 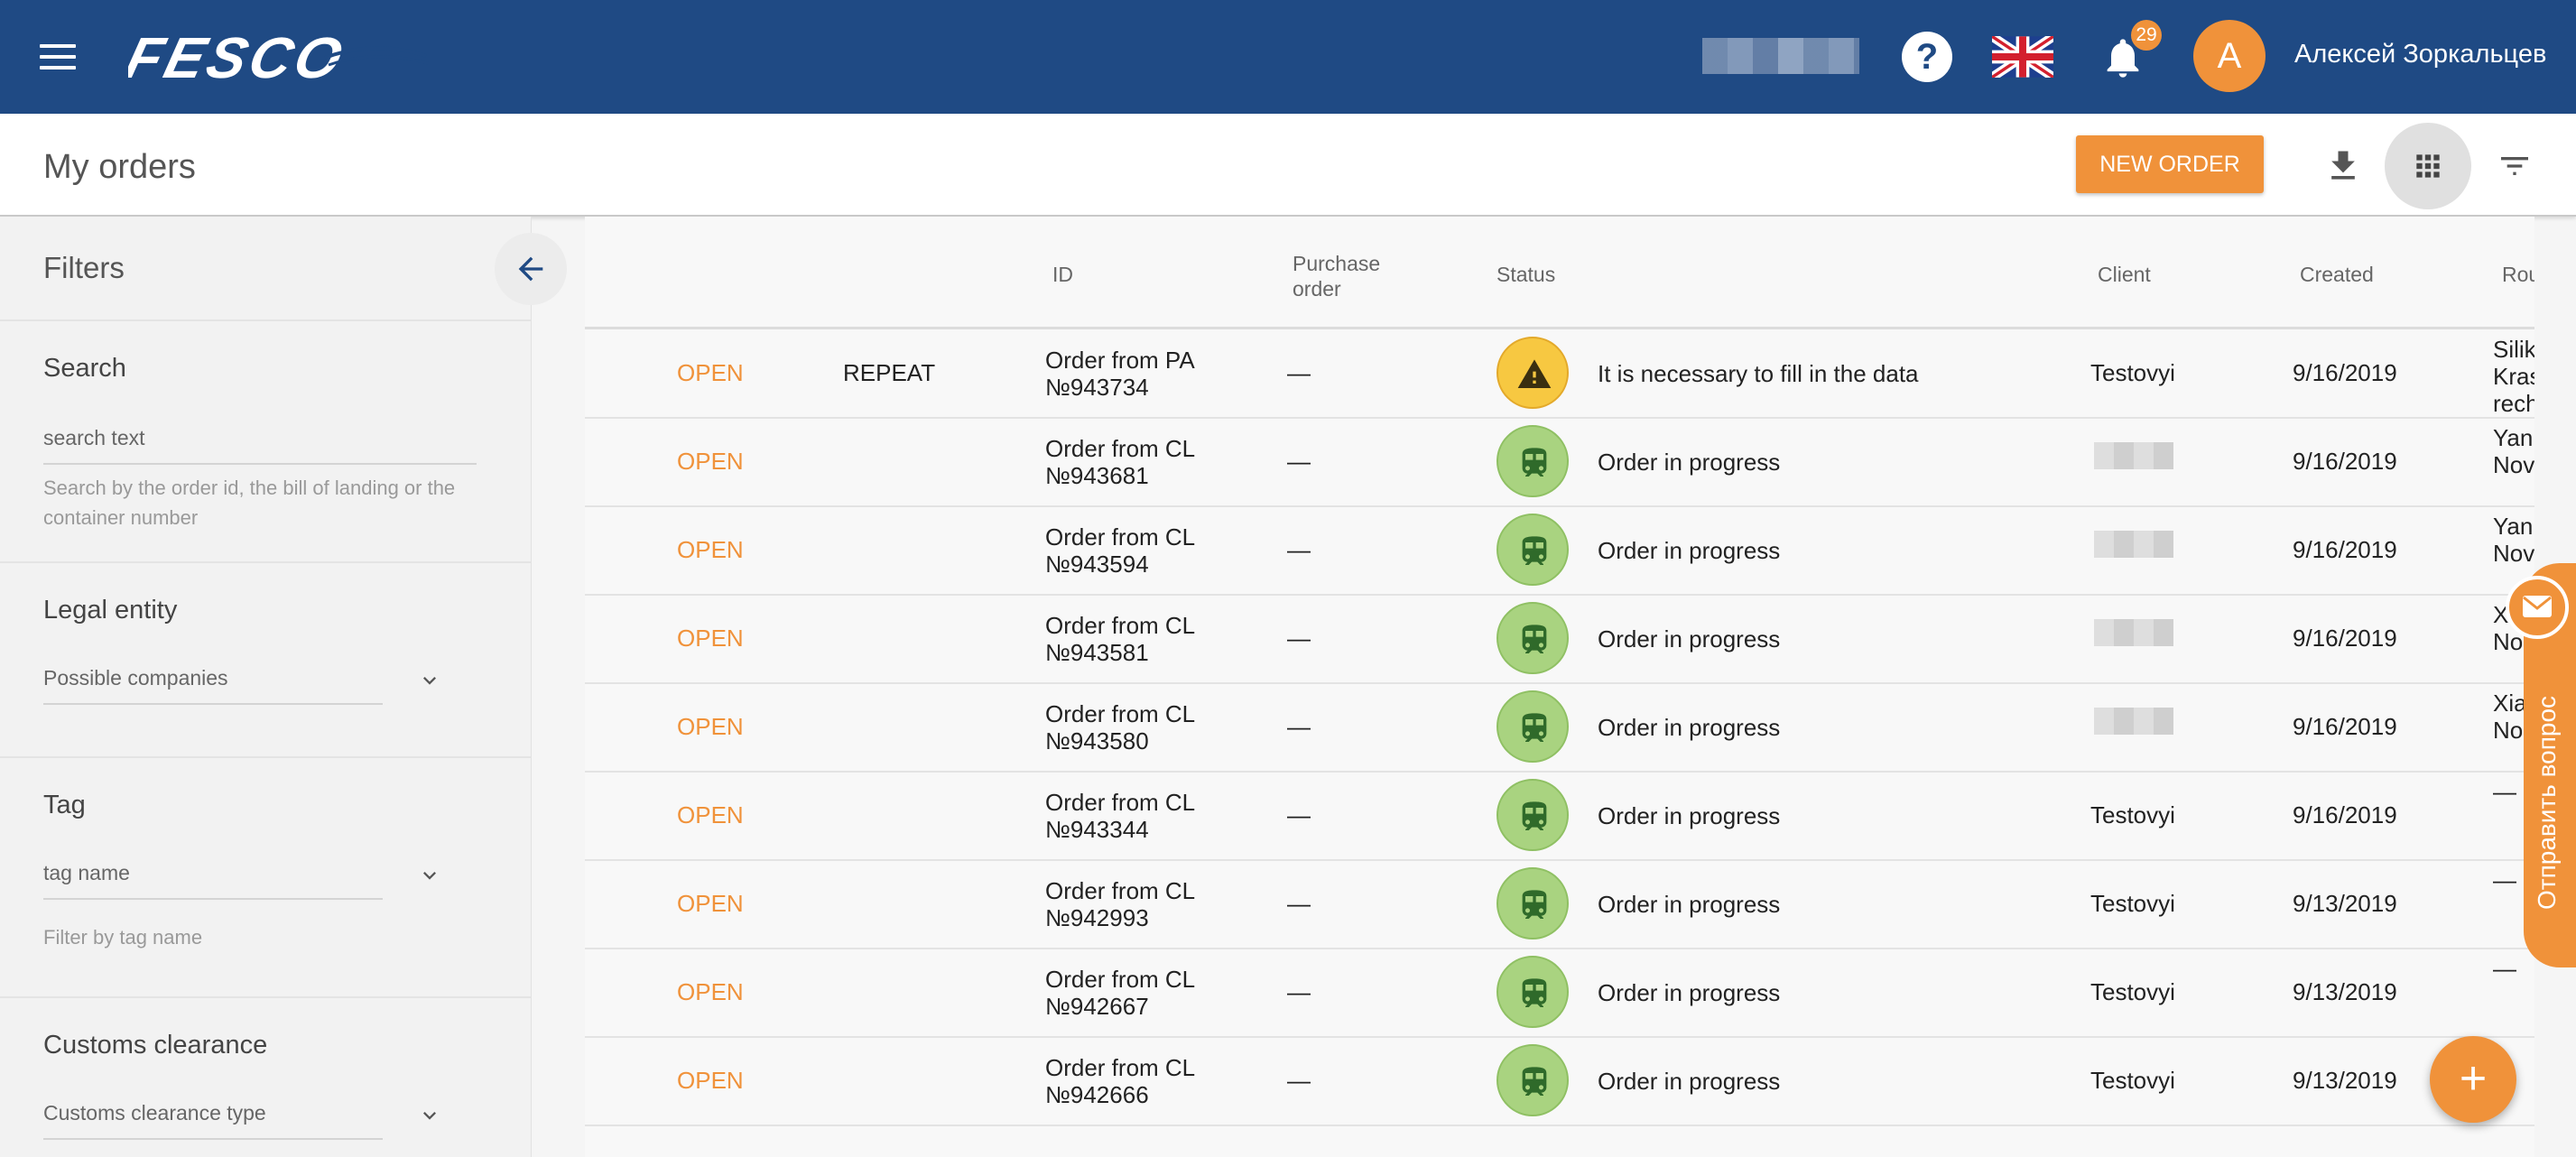 What do you see at coordinates (1062, 274) in the screenshot?
I see `column-header-id: ID` at bounding box center [1062, 274].